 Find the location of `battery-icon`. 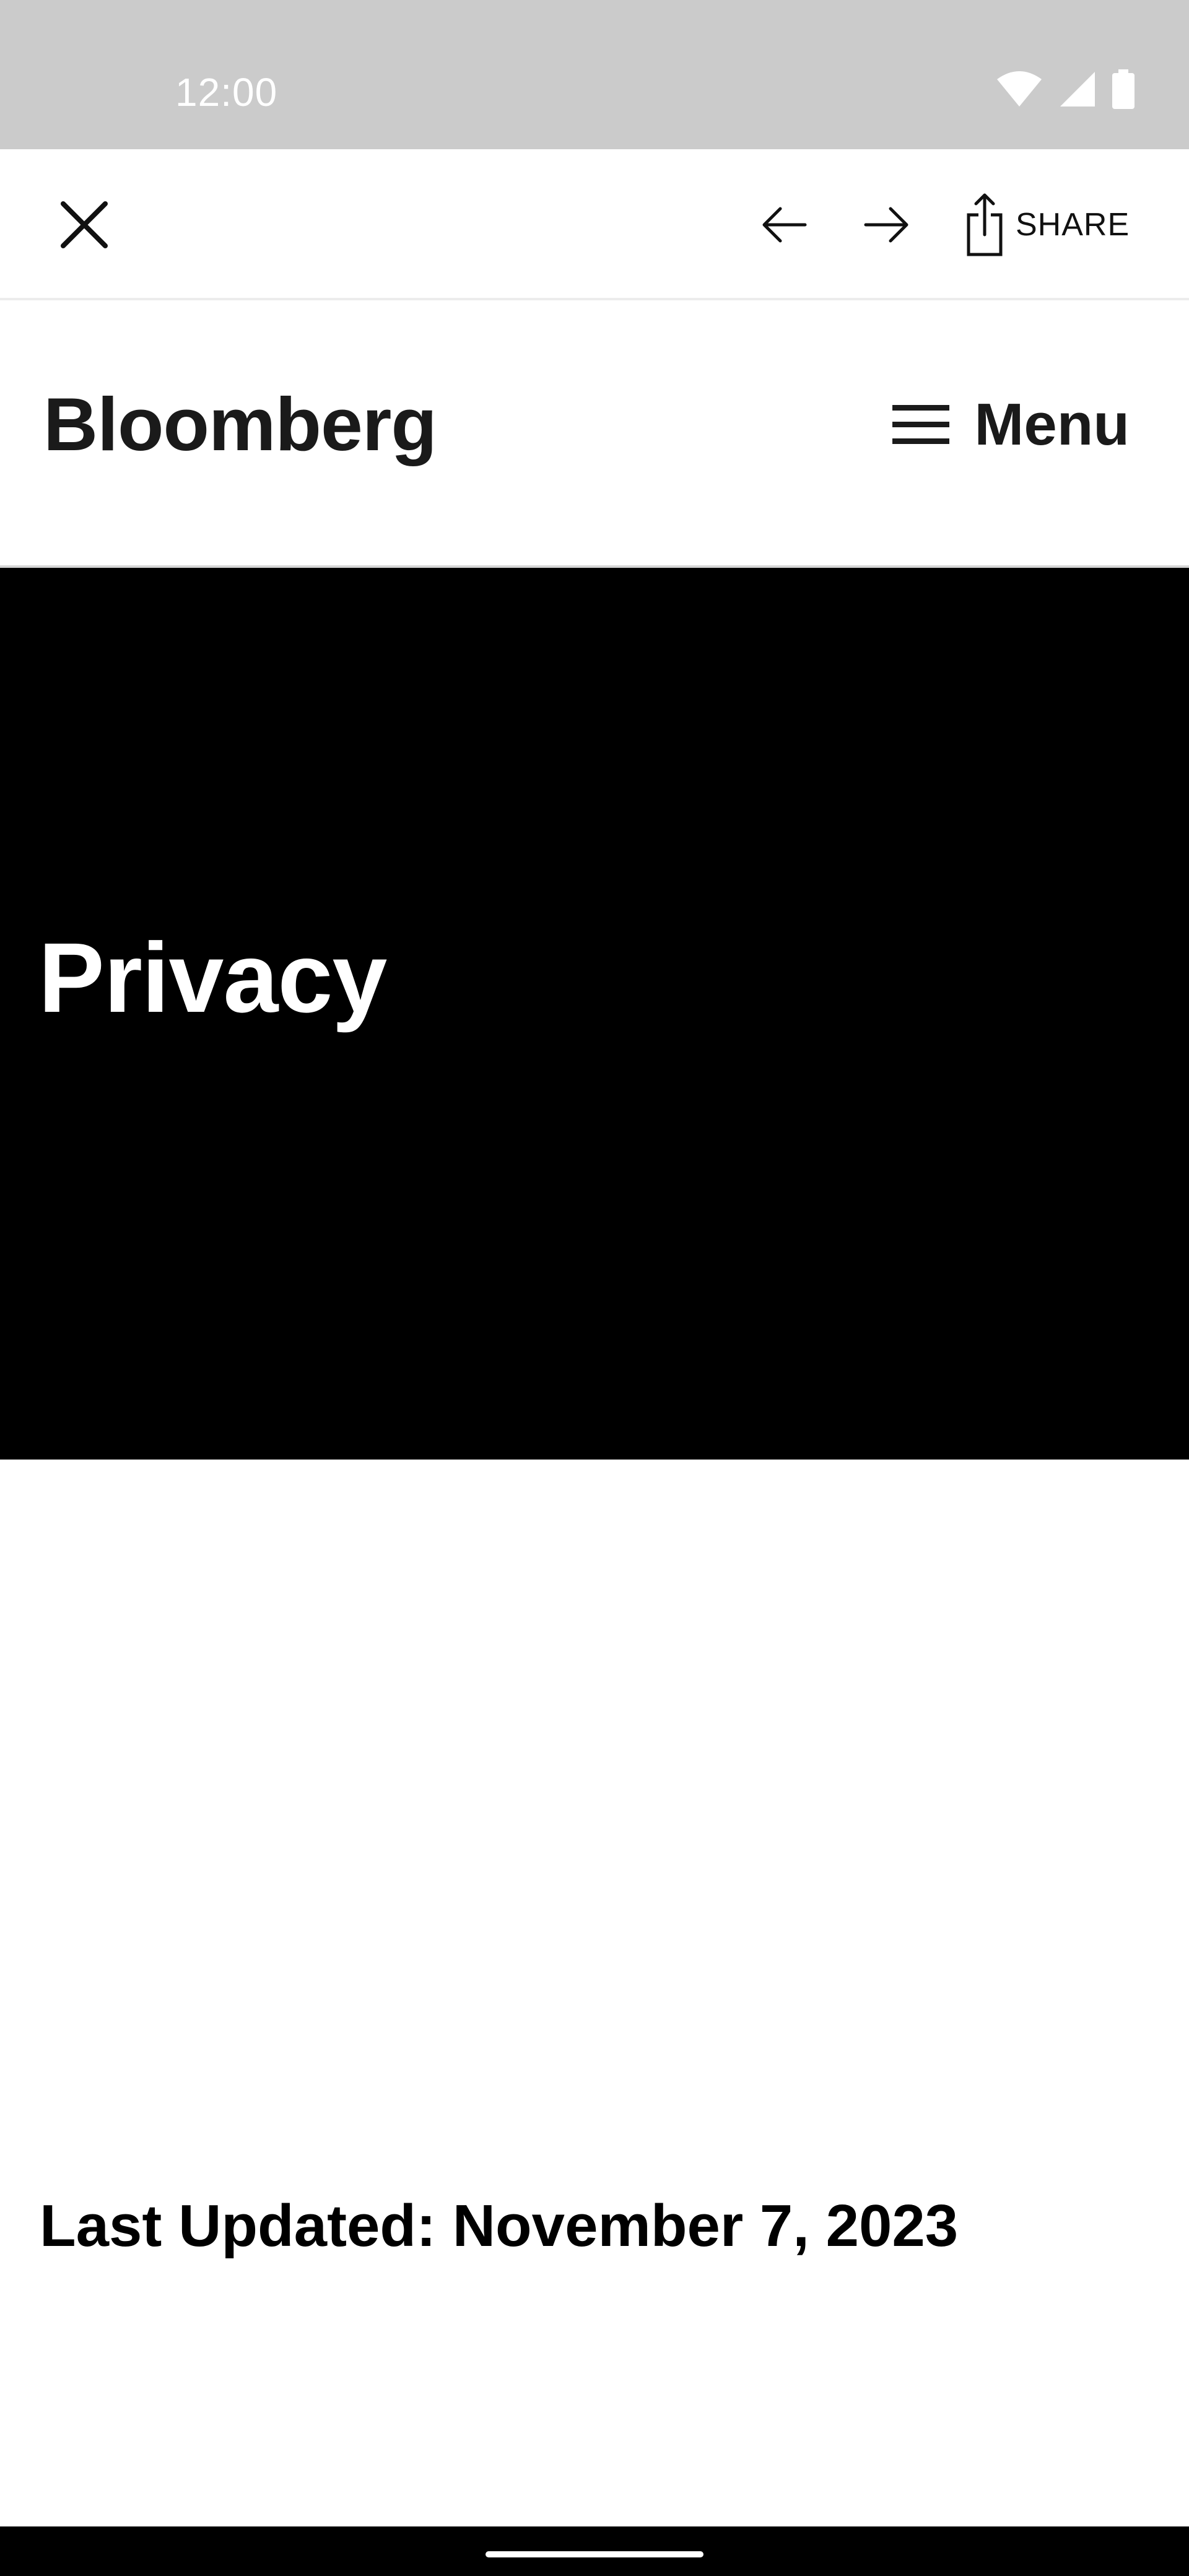

battery-icon is located at coordinates (1123, 89).